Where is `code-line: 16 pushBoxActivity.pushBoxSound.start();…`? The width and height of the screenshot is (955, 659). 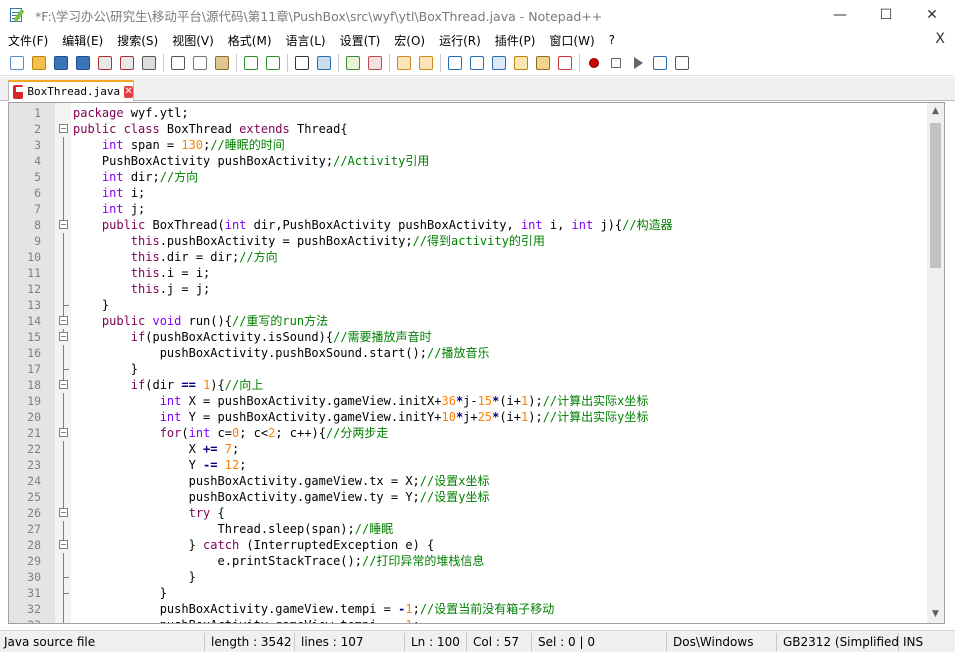
code-line: 16 pushBoxActivity.pushBoxSound.start();… is located at coordinates (468, 353).